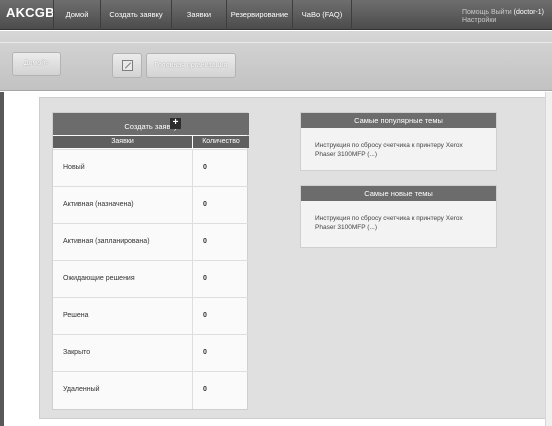  What do you see at coordinates (151, 316) in the screenshot?
I see `table-row: Решена 0` at bounding box center [151, 316].